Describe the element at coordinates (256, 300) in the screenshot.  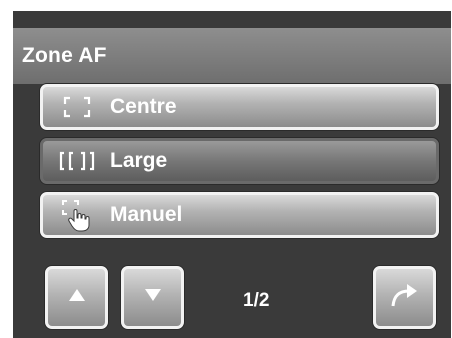
I see `page-indicator: 1/2` at that location.